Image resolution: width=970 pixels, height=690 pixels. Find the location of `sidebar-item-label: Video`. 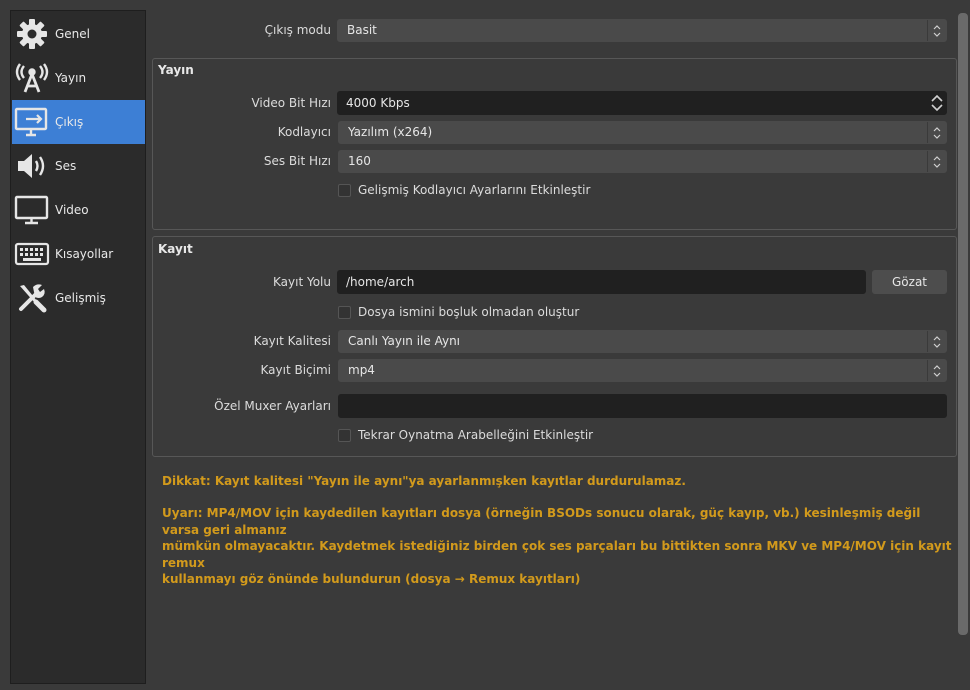

sidebar-item-label: Video is located at coordinates (72, 210).